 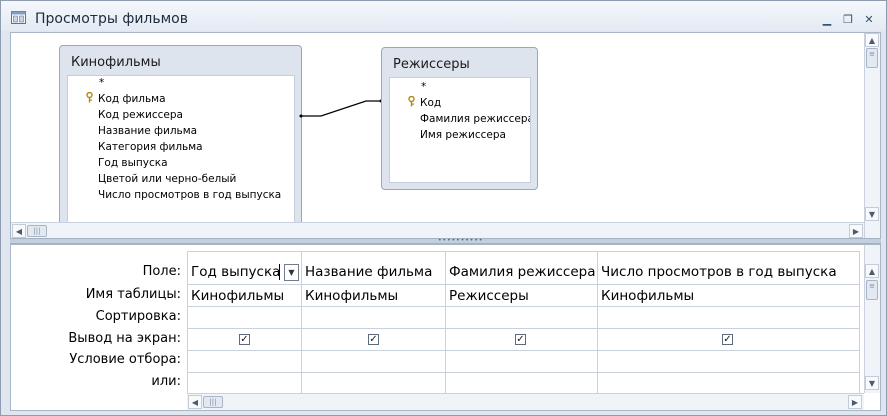 I want to click on table-cell: Режиссеры, so click(x=522, y=296).